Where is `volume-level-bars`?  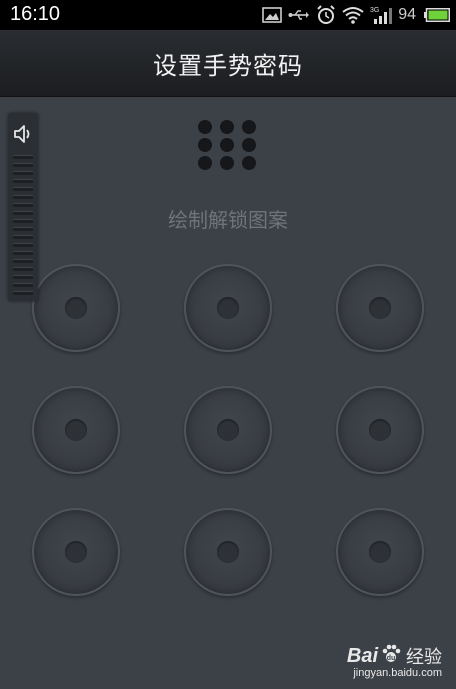
volume-level-bars is located at coordinates (23, 227).